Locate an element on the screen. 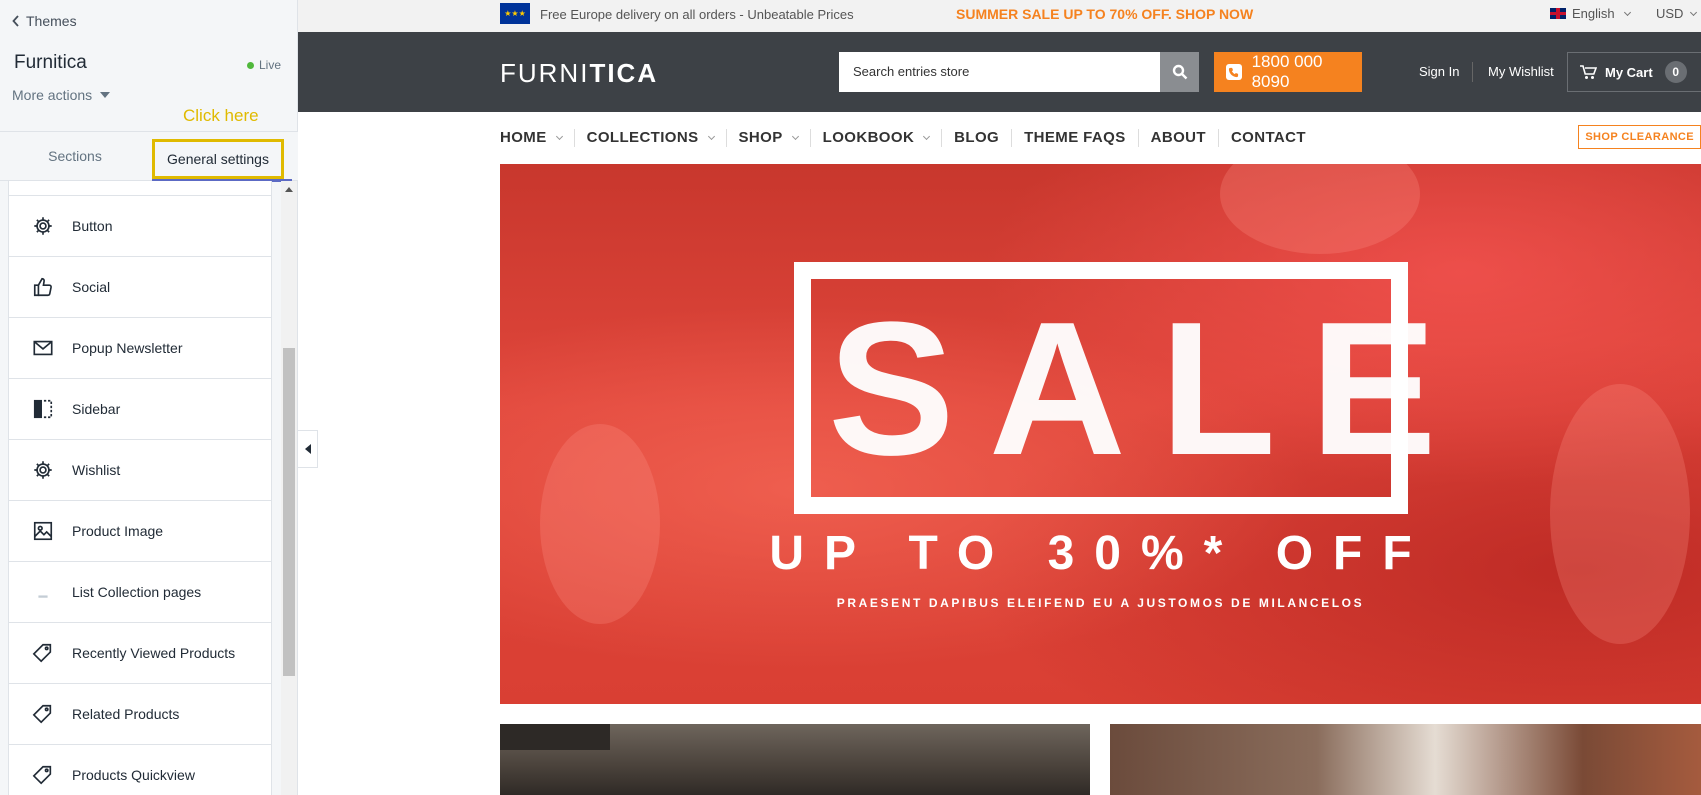  live-status-label: Live is located at coordinates (269, 65).